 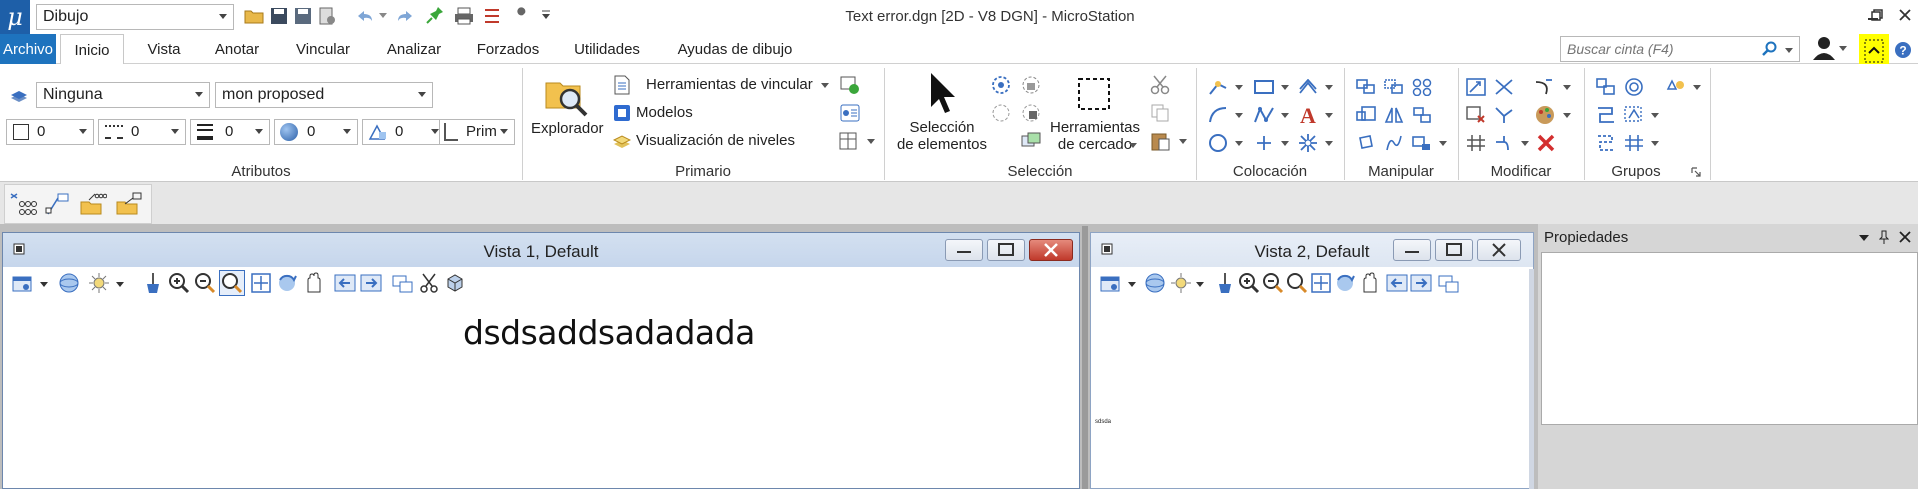 What do you see at coordinates (850, 113) in the screenshot?
I see `properties-panel-icon` at bounding box center [850, 113].